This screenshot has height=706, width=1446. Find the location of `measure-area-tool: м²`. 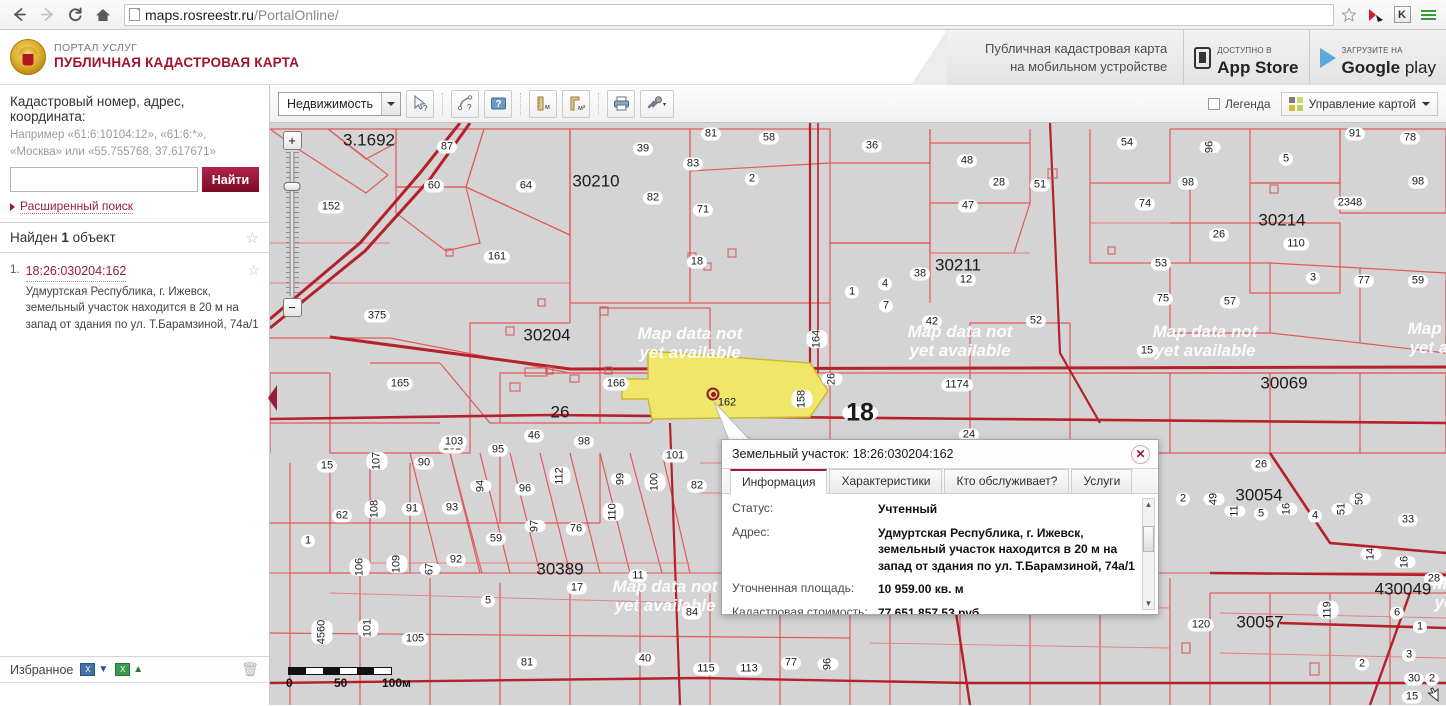

measure-area-tool: м² is located at coordinates (576, 103).